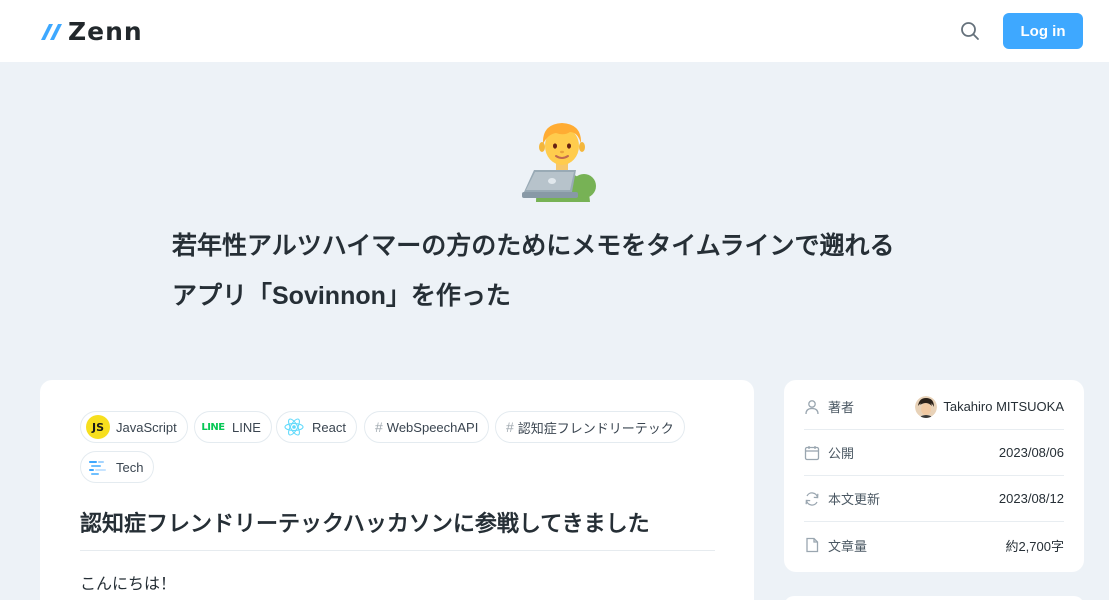  What do you see at coordinates (1031, 452) in the screenshot?
I see `published-date: 2023/08/06` at bounding box center [1031, 452].